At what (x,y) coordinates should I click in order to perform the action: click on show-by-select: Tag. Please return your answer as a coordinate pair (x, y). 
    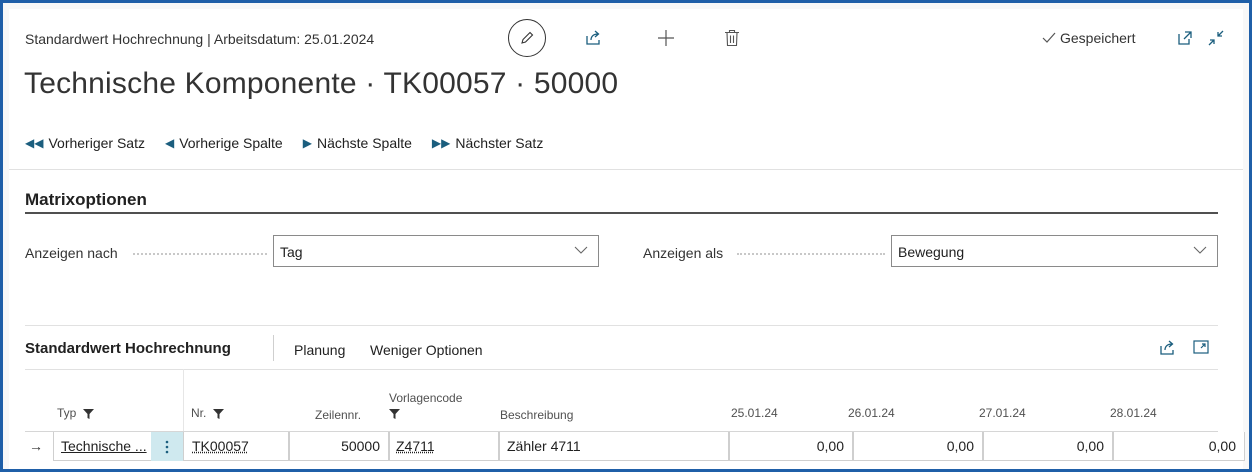
    Looking at the image, I should click on (436, 251).